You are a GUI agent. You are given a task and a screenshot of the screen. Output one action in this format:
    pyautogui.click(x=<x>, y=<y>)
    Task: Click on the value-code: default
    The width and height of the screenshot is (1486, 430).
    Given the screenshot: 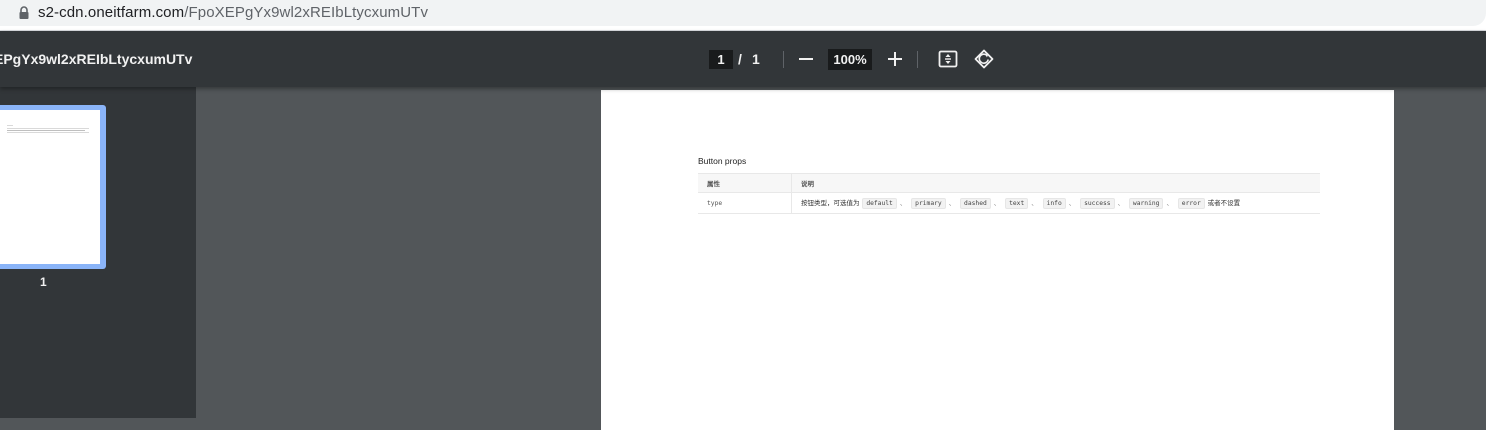 What is the action you would take?
    pyautogui.click(x=879, y=203)
    